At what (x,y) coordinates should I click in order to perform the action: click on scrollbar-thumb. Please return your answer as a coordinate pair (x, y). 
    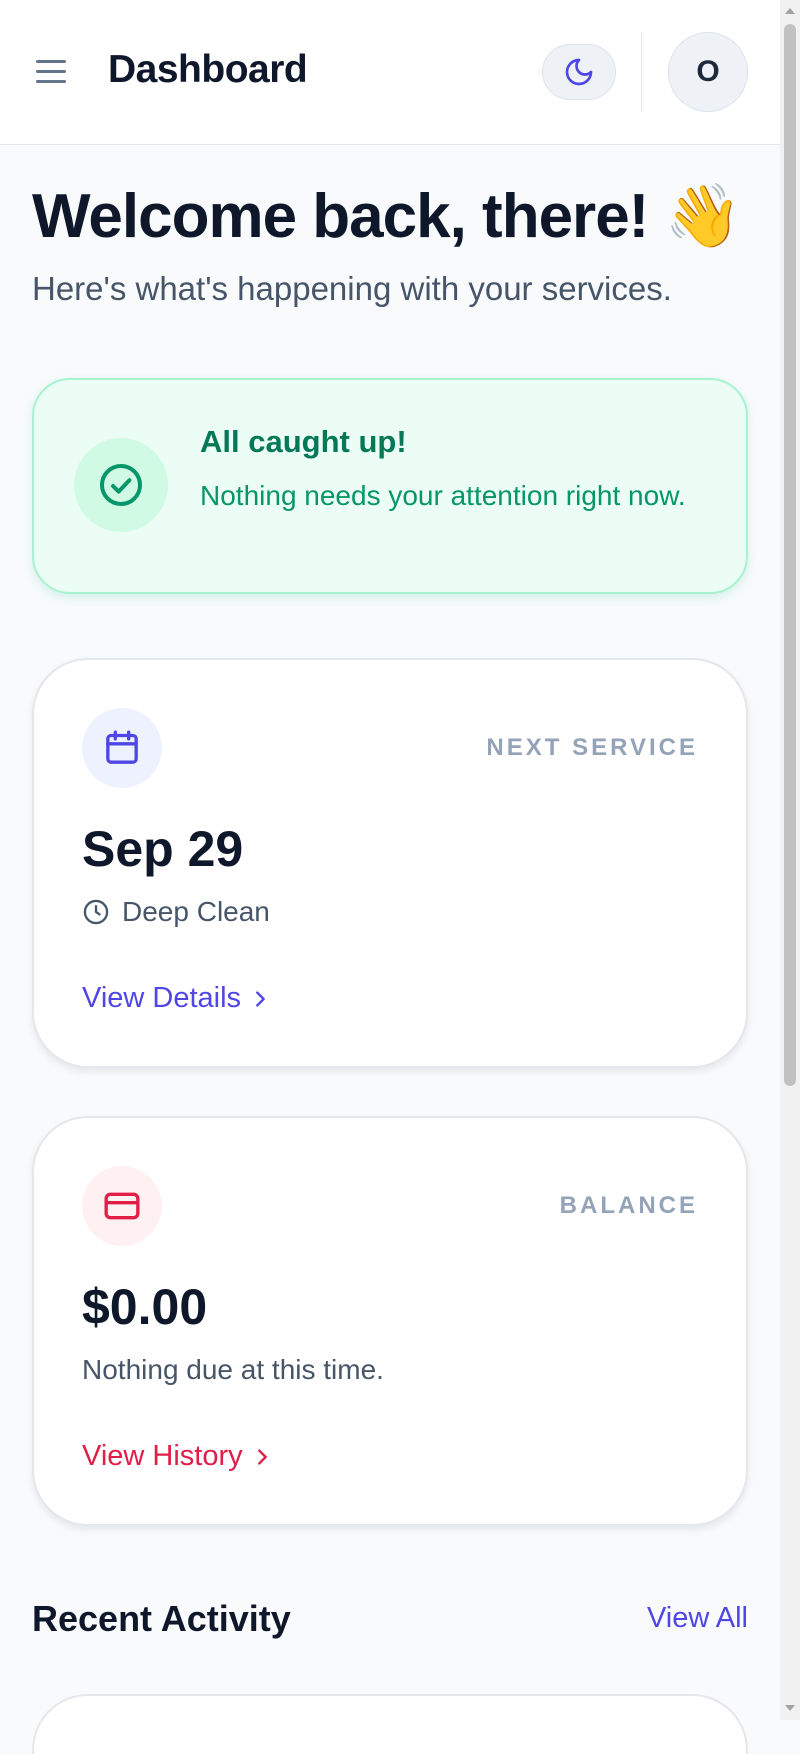
    Looking at the image, I should click on (790, 555).